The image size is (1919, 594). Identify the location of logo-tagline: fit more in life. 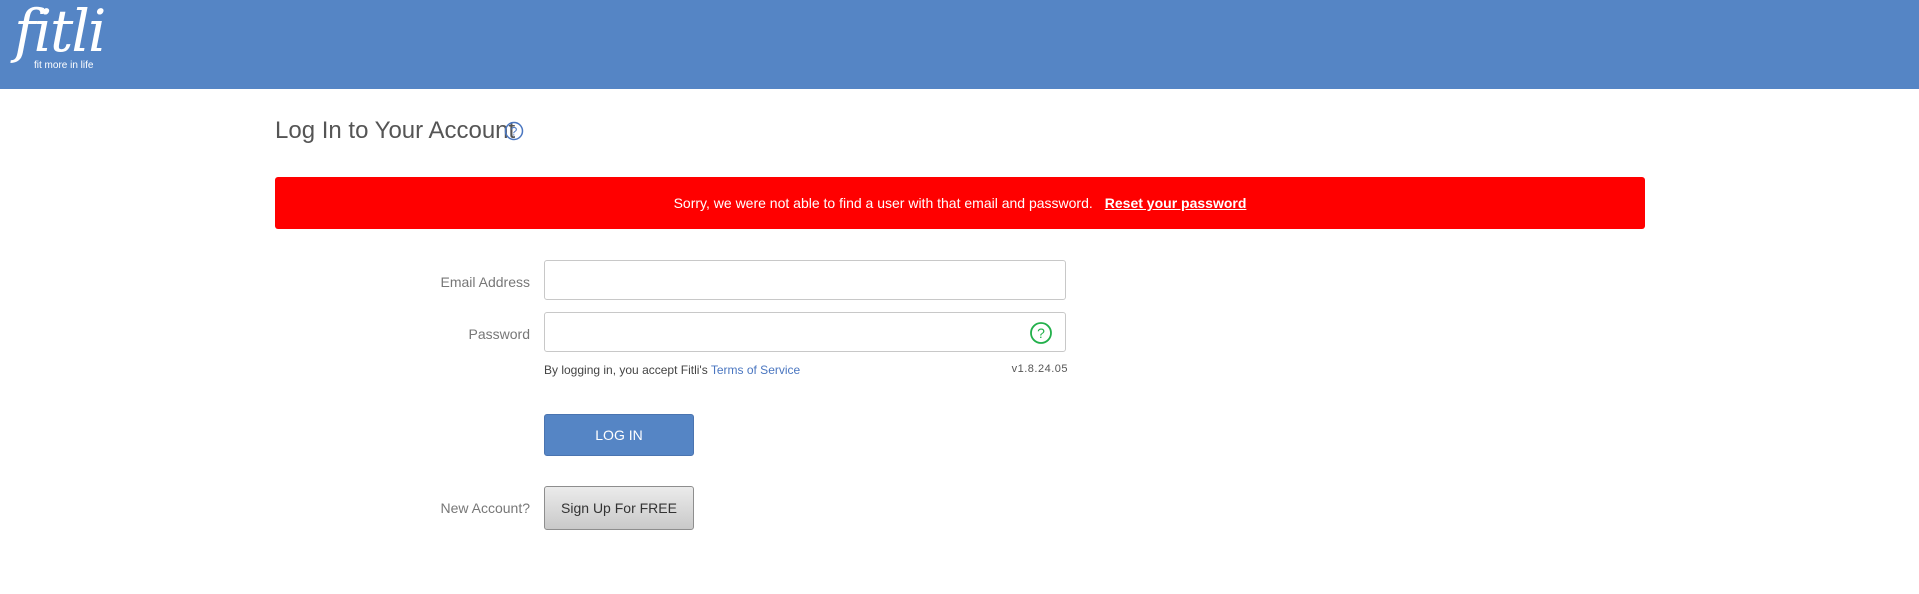
(64, 65).